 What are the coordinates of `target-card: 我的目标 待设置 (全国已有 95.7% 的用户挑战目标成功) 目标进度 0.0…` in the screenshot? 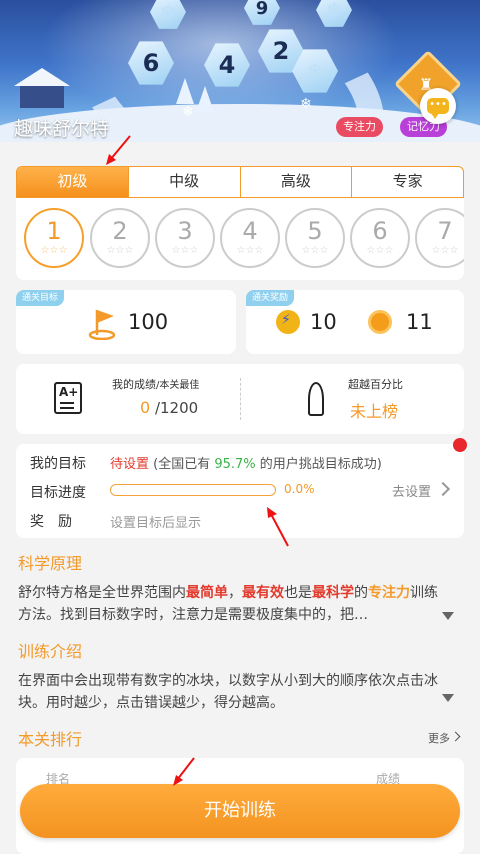 It's located at (240, 491).